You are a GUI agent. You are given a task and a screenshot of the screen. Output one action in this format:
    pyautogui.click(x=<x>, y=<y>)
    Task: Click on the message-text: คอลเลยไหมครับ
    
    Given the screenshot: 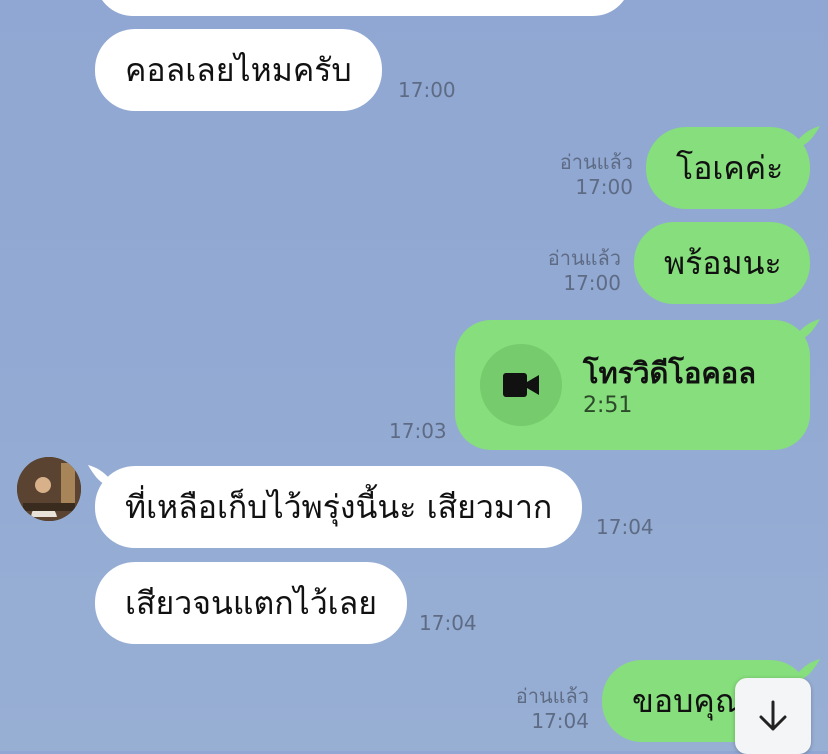 What is the action you would take?
    pyautogui.click(x=238, y=69)
    